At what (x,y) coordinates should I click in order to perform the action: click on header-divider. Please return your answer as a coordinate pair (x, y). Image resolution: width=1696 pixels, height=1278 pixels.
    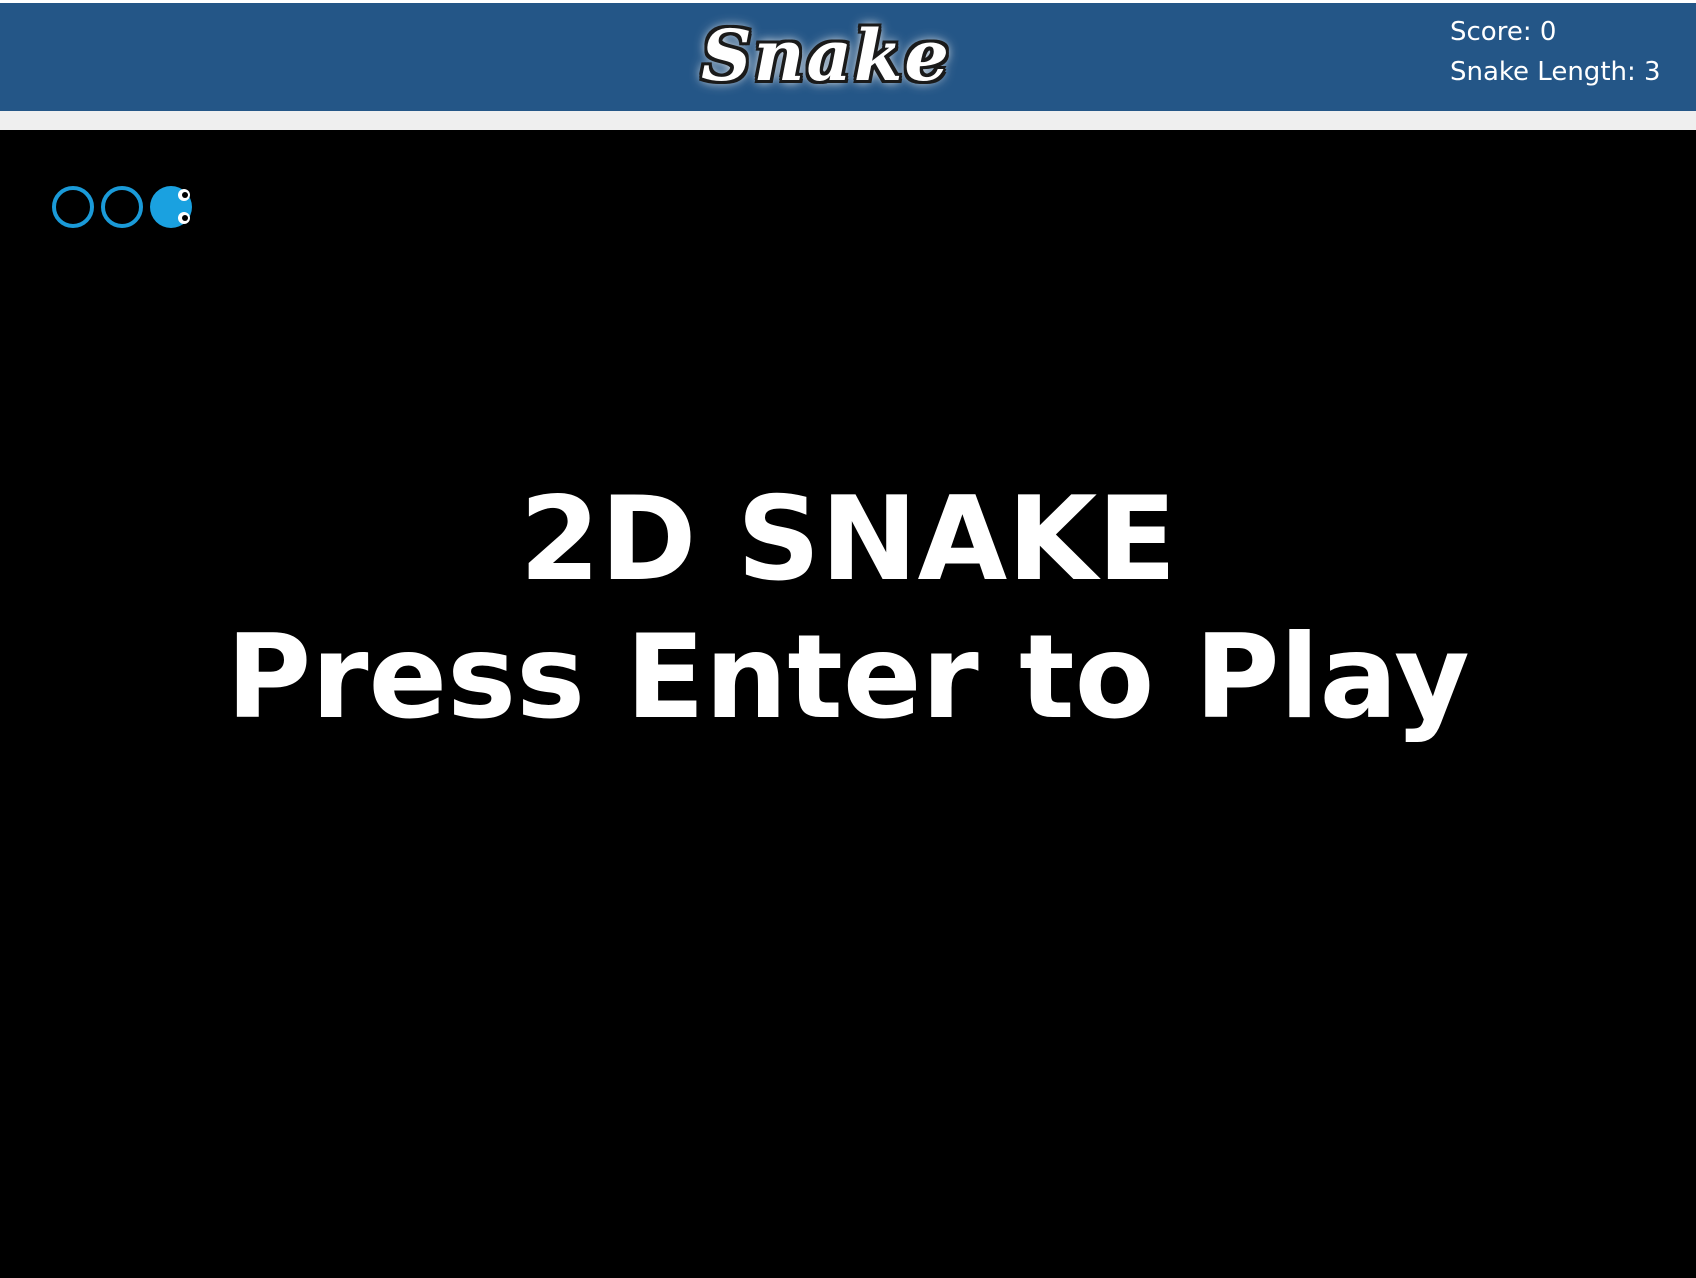
    Looking at the image, I should click on (848, 120).